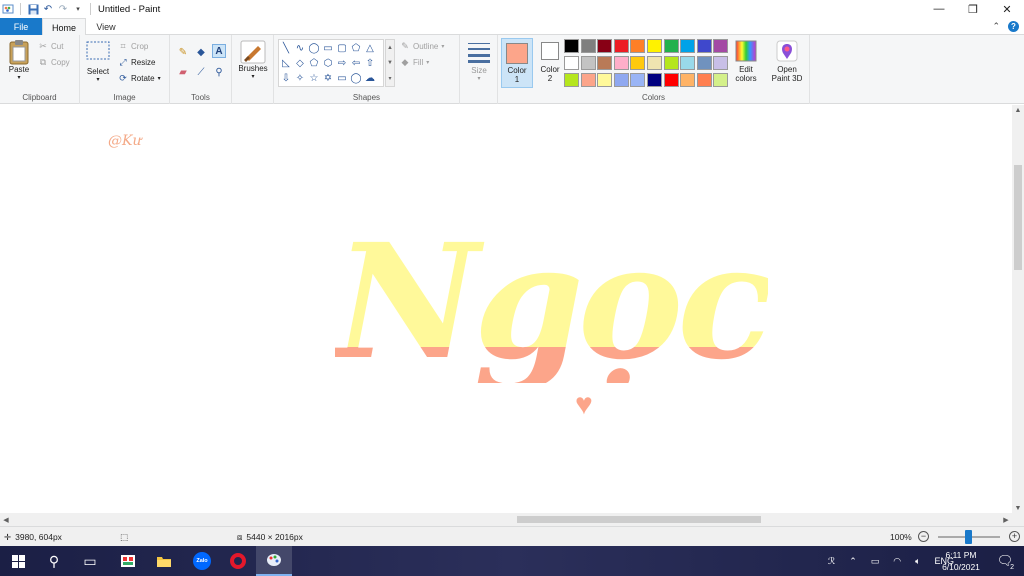 This screenshot has height=576, width=1024. I want to click on horizontal-scrollbar: ◀ ▶, so click(506, 519).